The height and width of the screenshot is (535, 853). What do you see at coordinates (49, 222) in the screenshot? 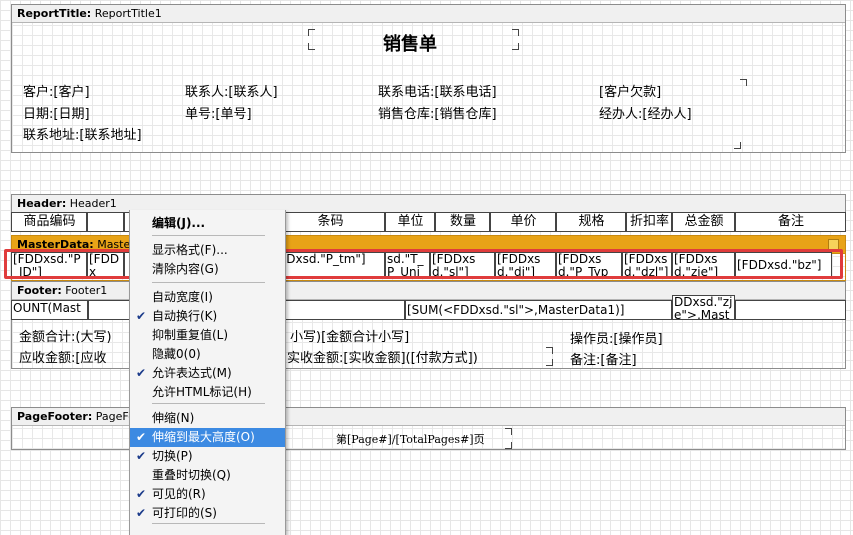
I see `header-cell: 商品编码` at bounding box center [49, 222].